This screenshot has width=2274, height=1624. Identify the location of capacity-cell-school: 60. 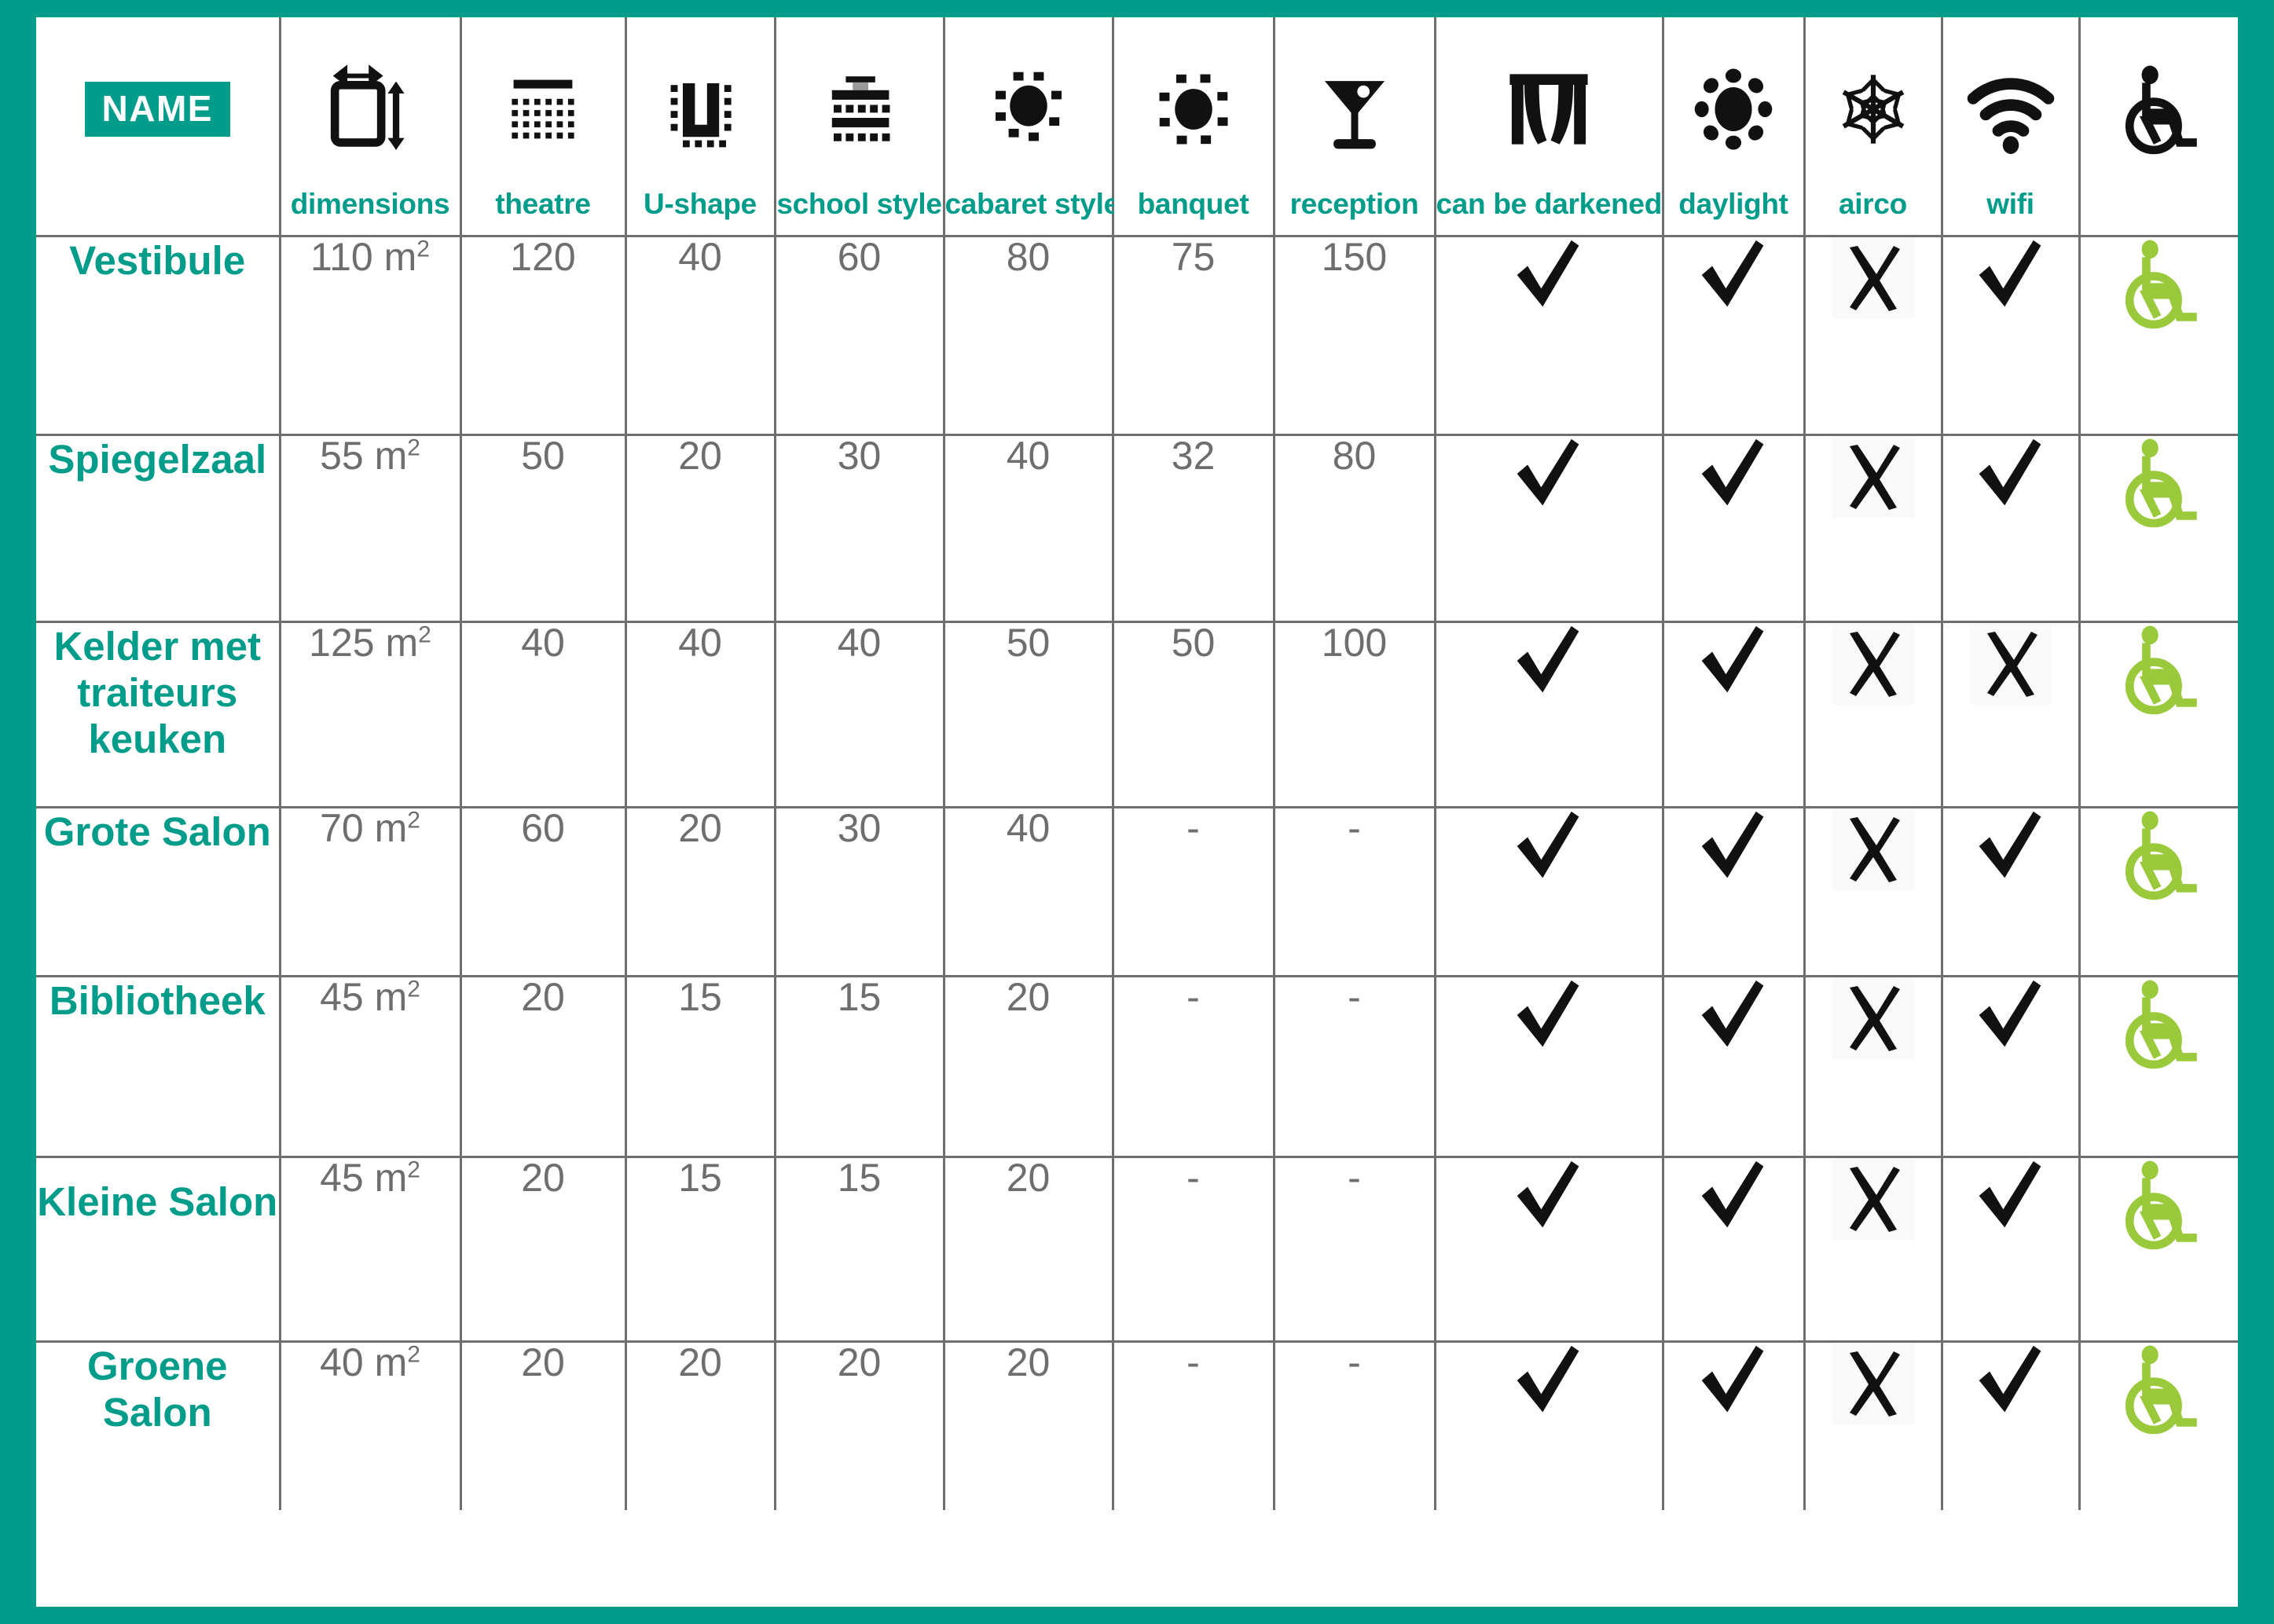
(859, 335).